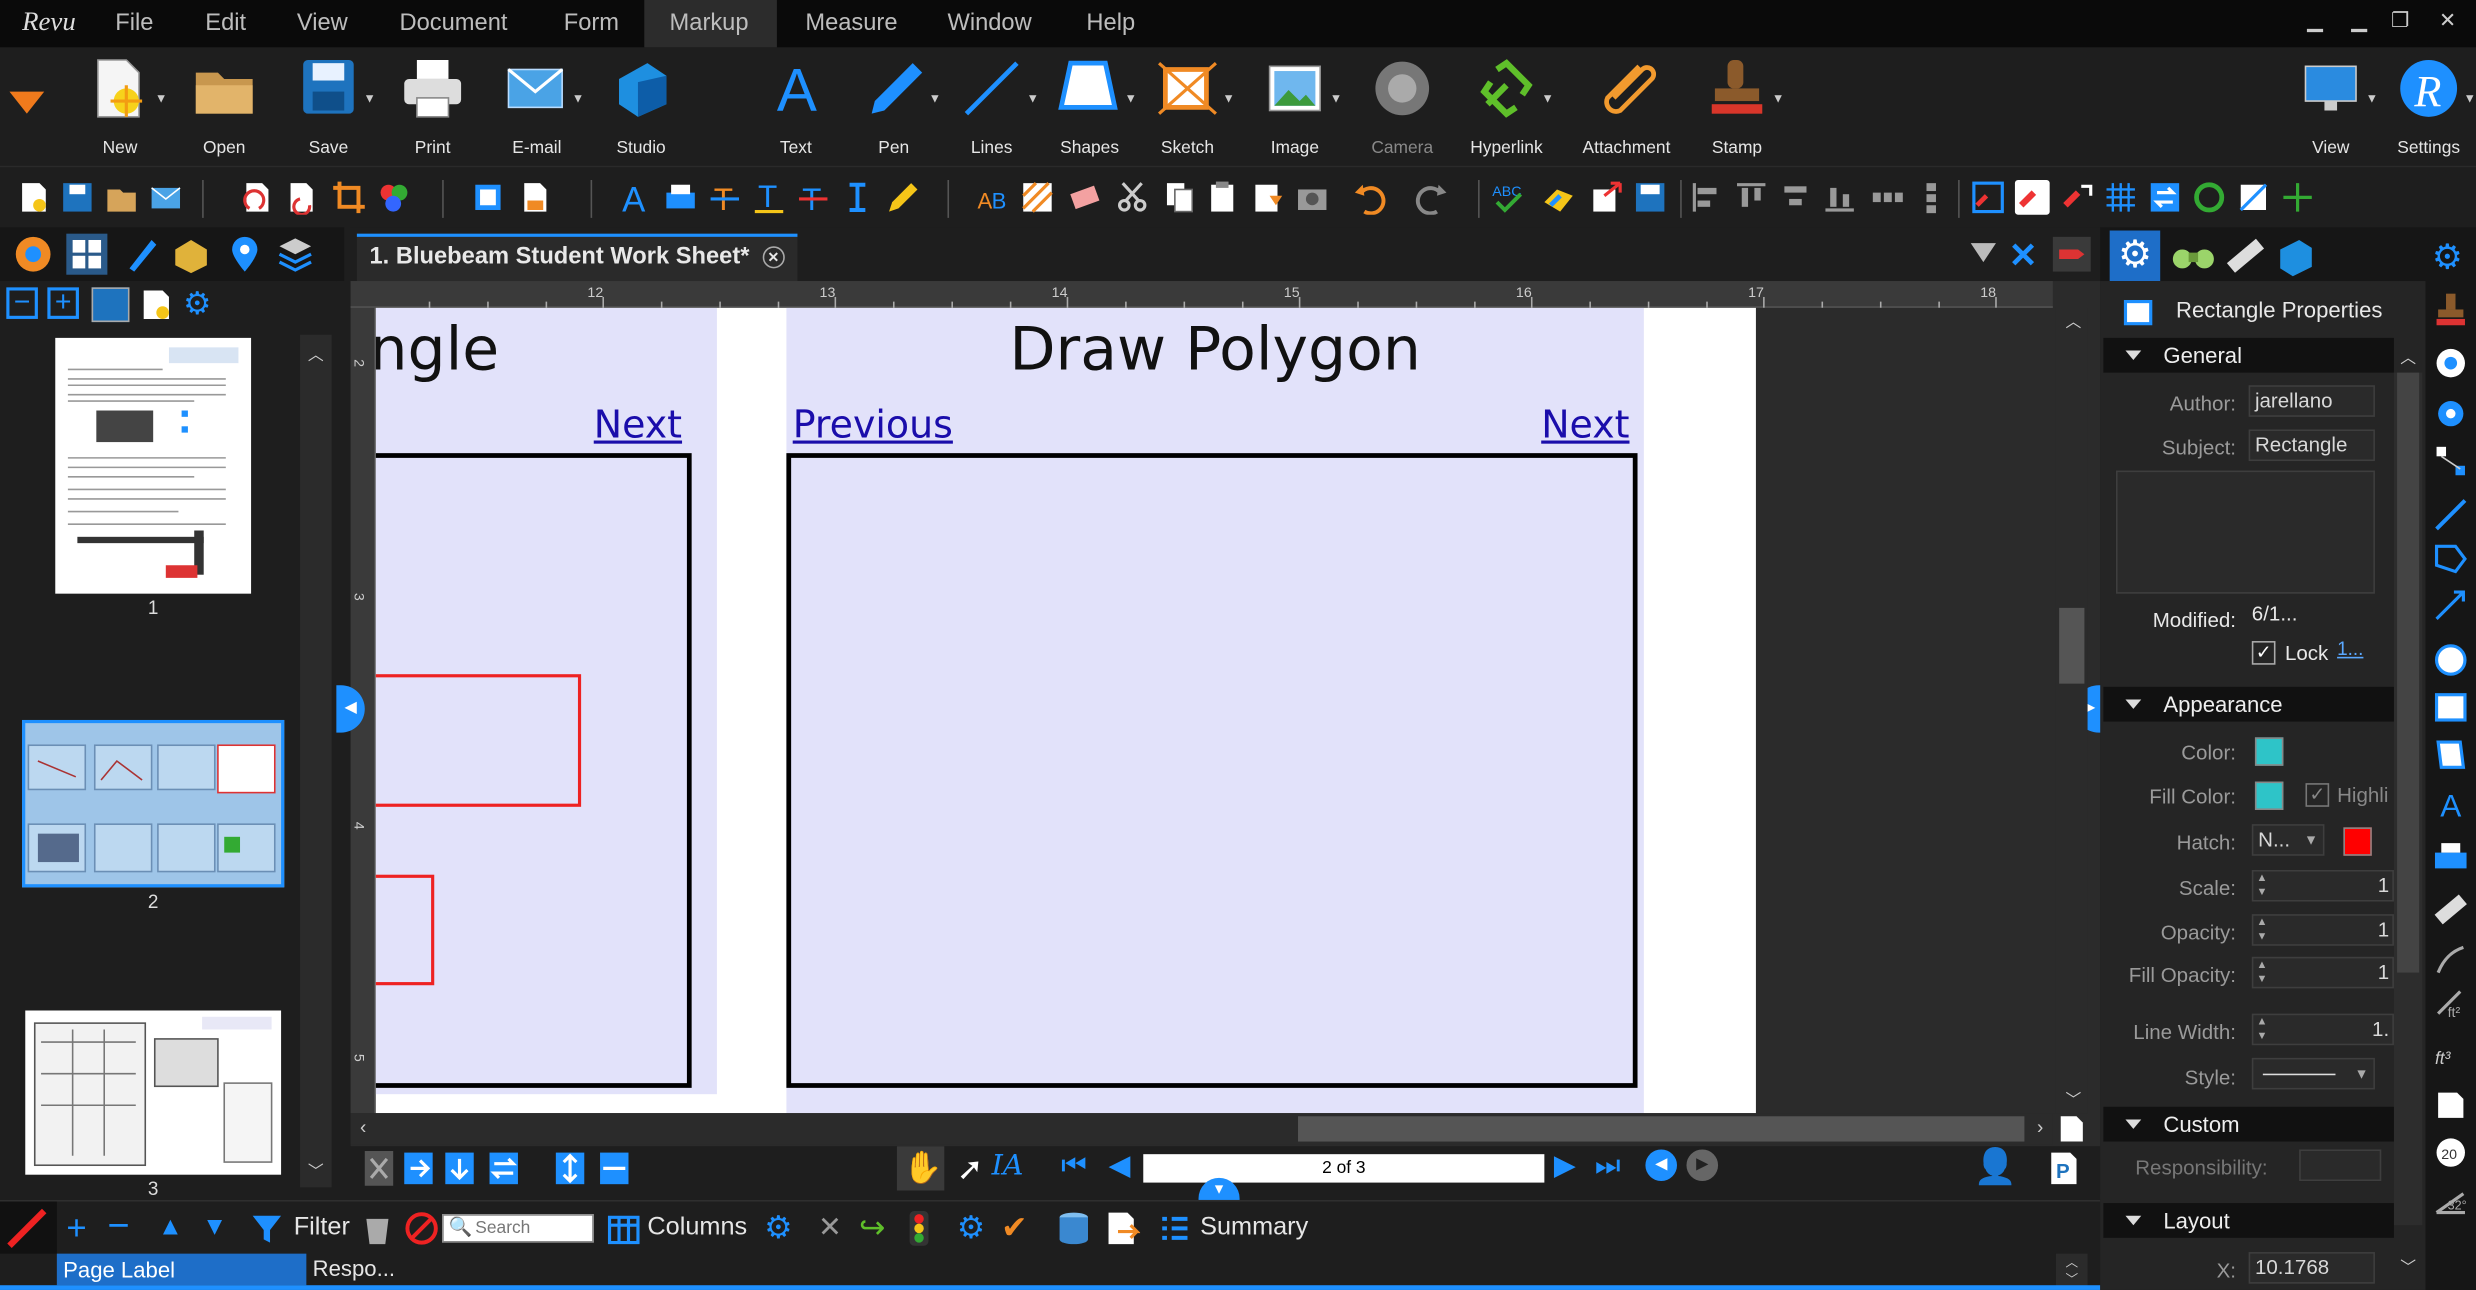 This screenshot has height=1290, width=2476. What do you see at coordinates (1931, 197) in the screenshot?
I see `distribute-vertical-icon` at bounding box center [1931, 197].